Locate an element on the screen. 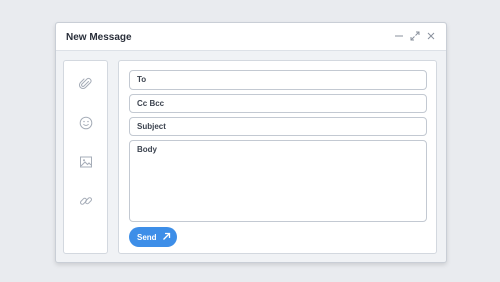 The width and height of the screenshot is (500, 282). close-icon is located at coordinates (431, 36).